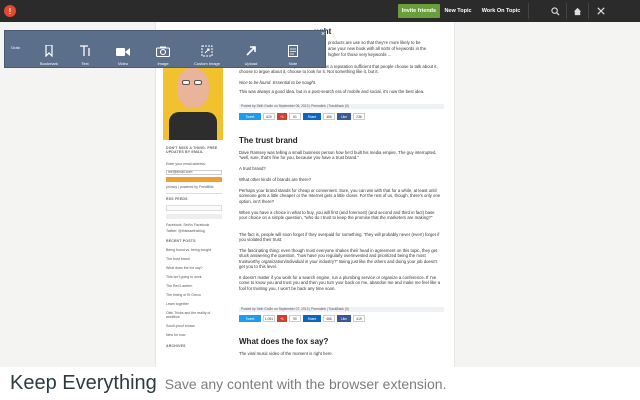 This screenshot has width=640, height=400. What do you see at coordinates (195, 315) in the screenshot?
I see `recent-post-link: Obit: Tricks and the reality of workflow` at bounding box center [195, 315].